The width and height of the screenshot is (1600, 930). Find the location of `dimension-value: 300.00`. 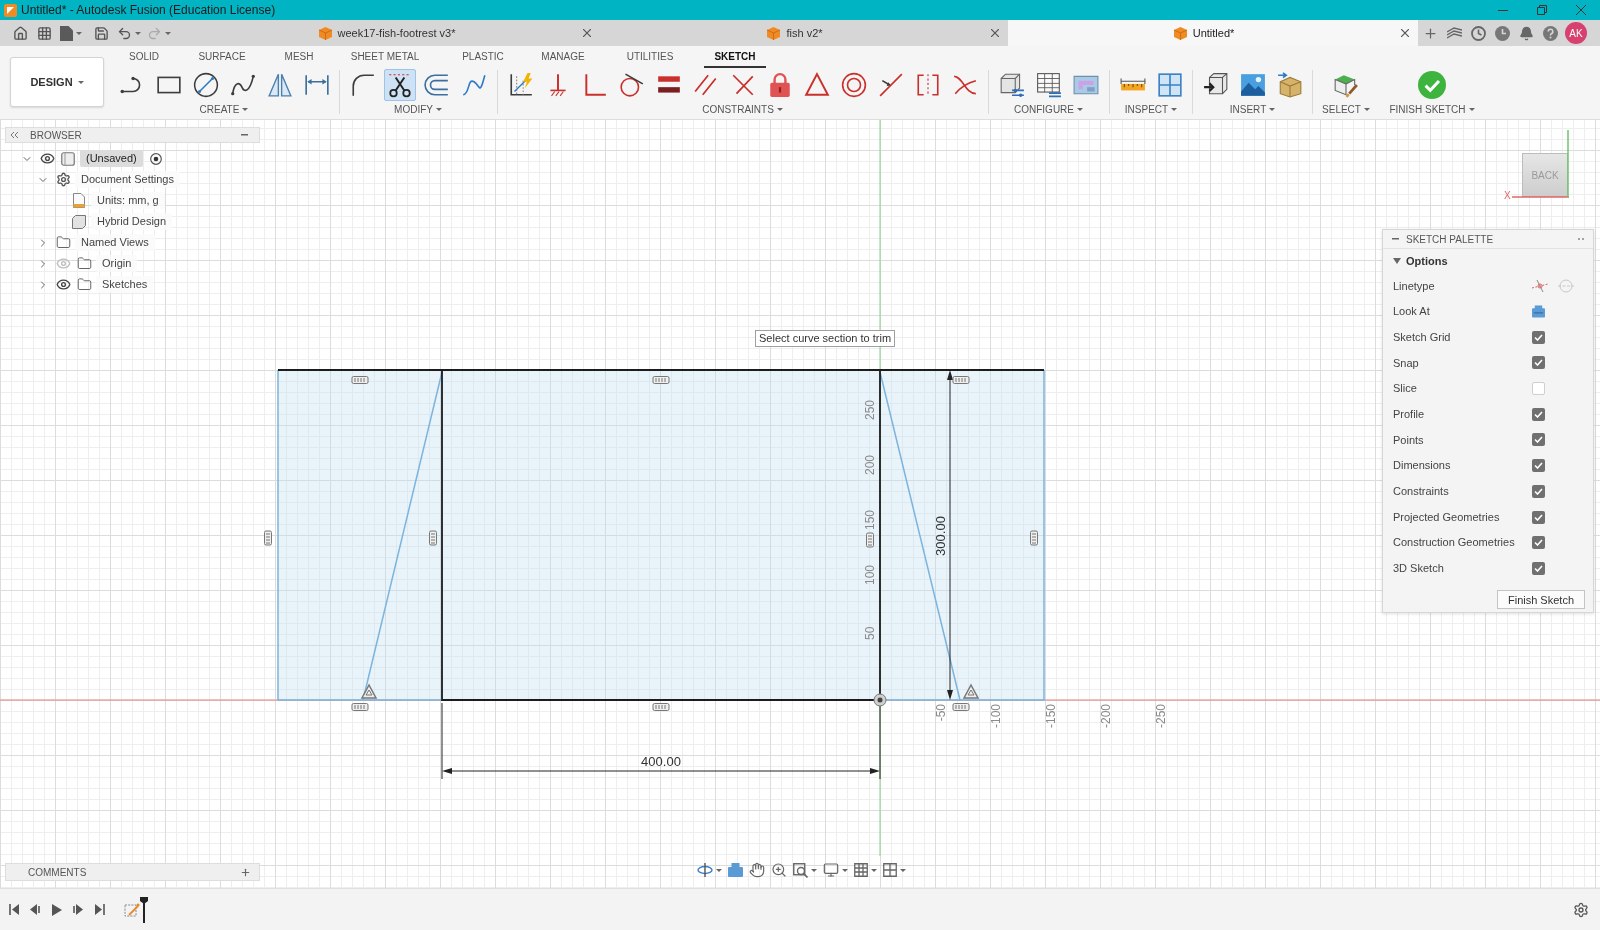

dimension-value: 300.00 is located at coordinates (940, 536).